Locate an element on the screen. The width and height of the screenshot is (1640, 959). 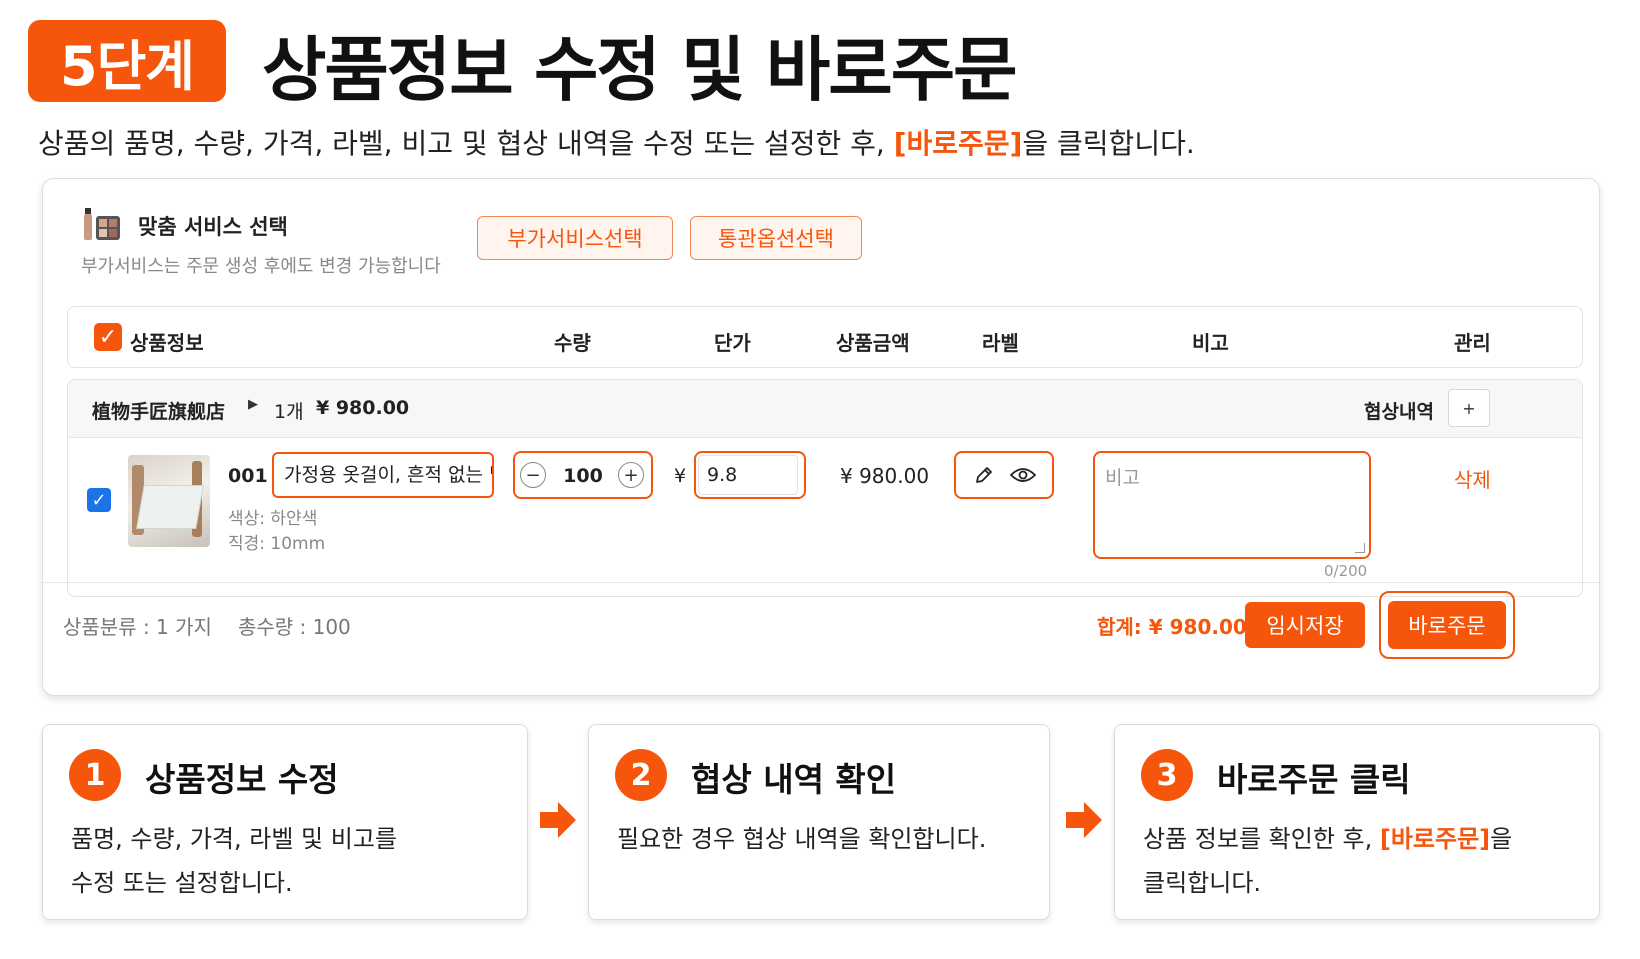
step-number: 3 is located at coordinates (1167, 775).